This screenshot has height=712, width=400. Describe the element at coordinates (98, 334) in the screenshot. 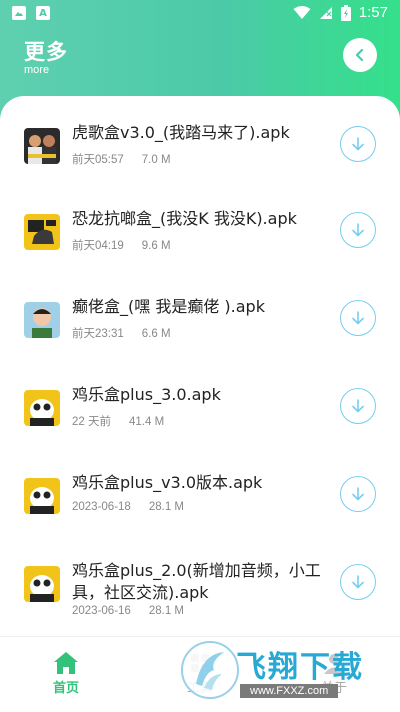

I see `file-date: 前天23:31` at that location.